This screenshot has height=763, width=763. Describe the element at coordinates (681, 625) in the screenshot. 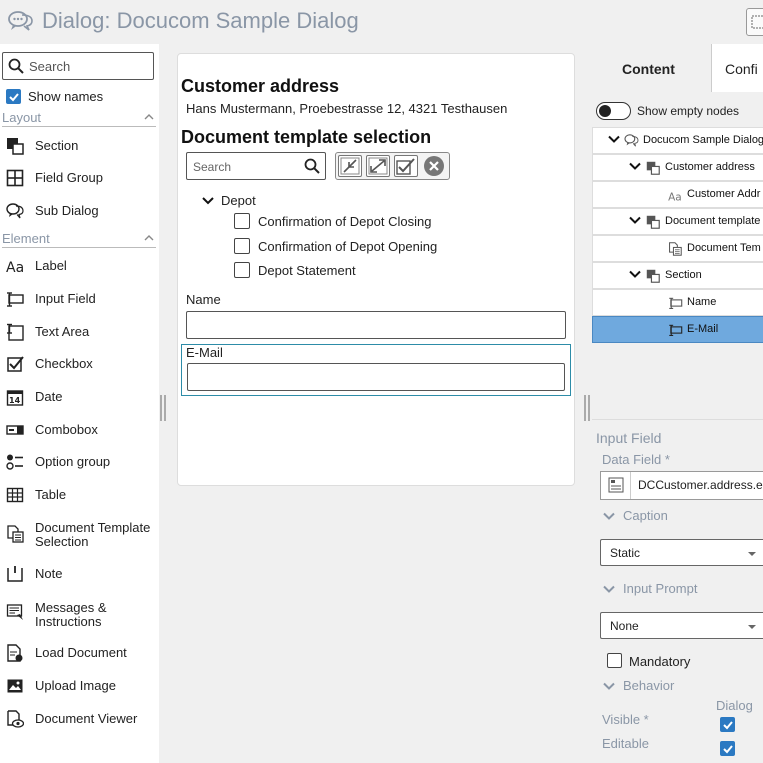

I see `input-prompt-select: None` at that location.